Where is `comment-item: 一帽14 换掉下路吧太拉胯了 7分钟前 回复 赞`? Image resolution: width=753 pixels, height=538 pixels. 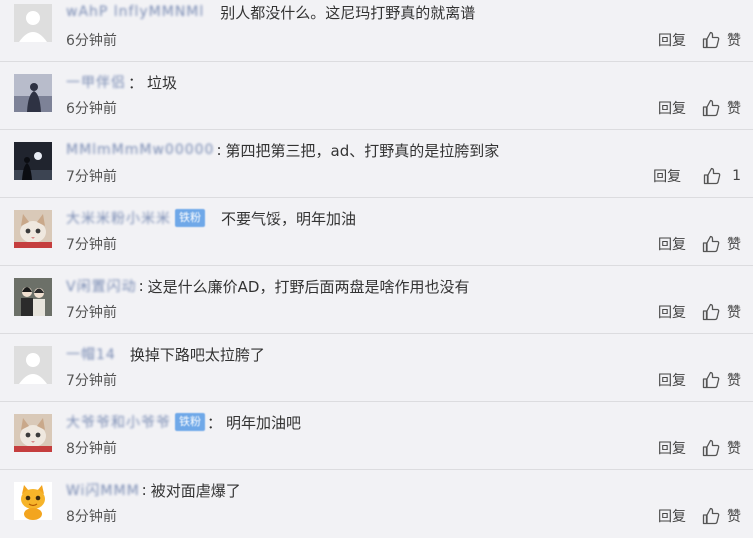
comment-item: 一帽14 换掉下路吧太拉胯了 7分钟前 回复 赞 is located at coordinates (376, 368).